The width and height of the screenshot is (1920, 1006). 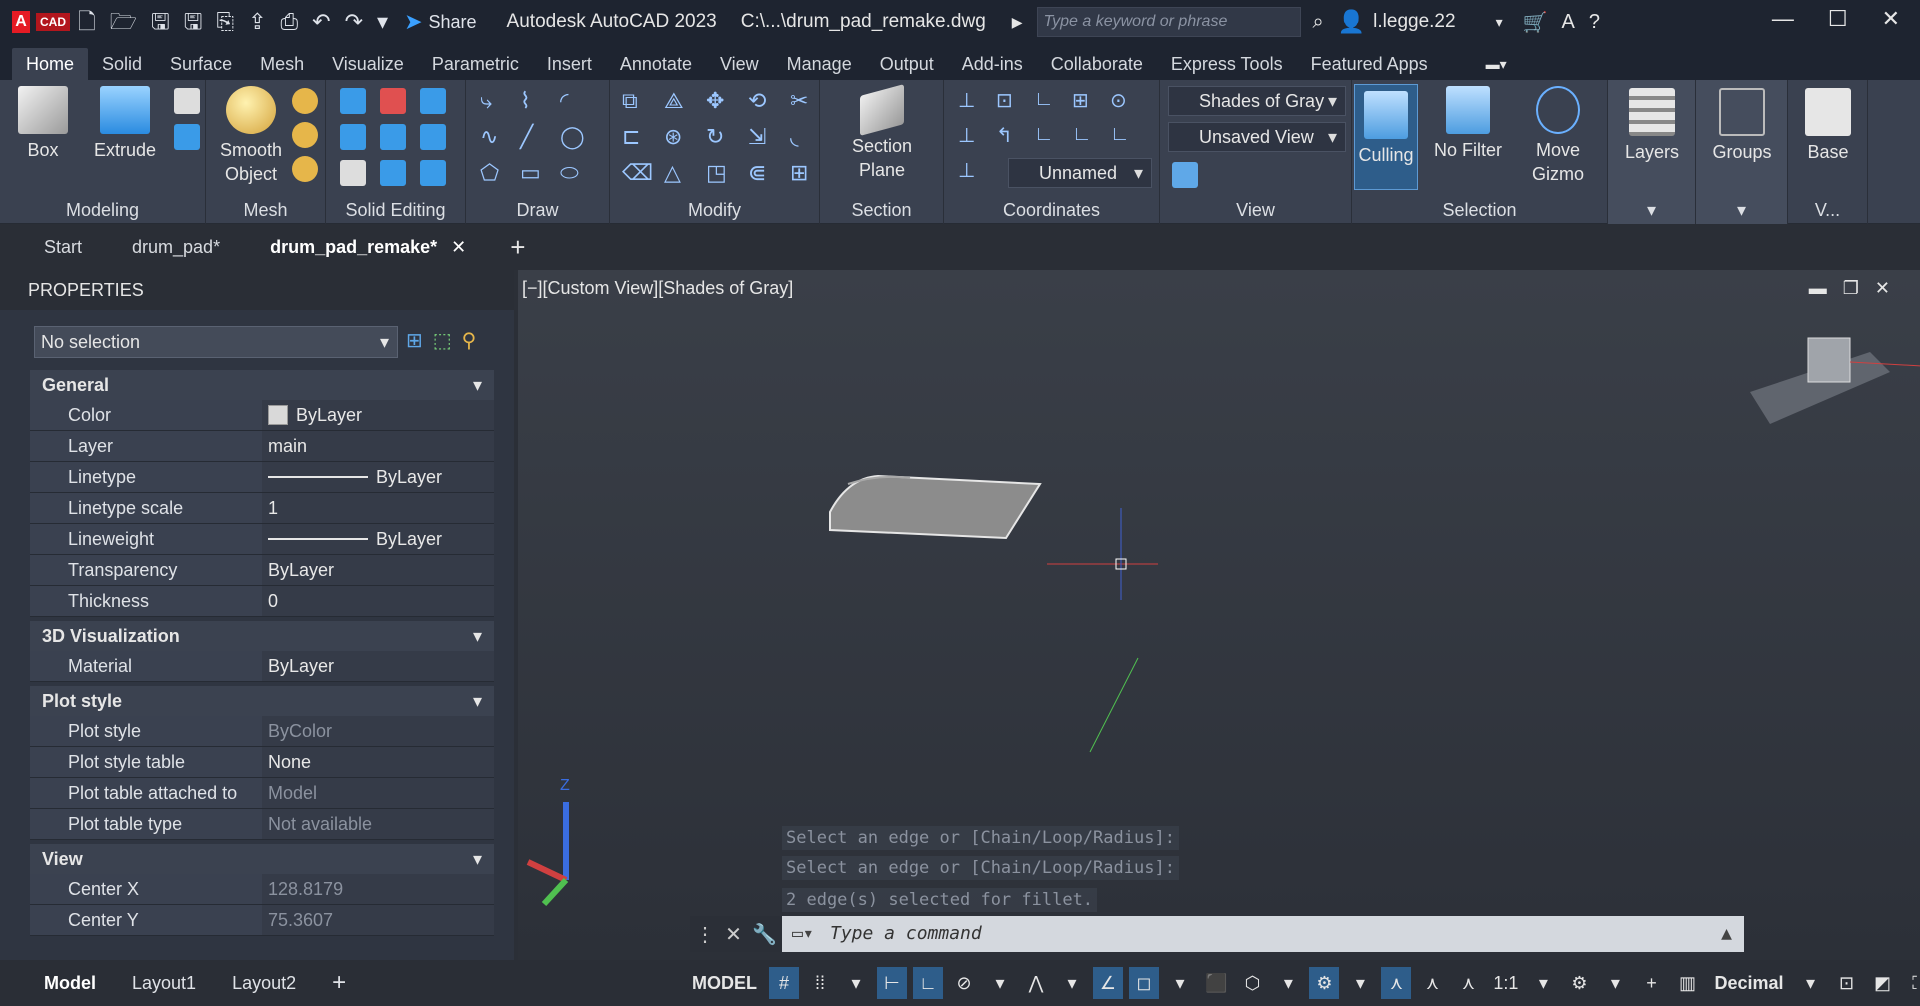 I want to click on ribbon-tab-view: View, so click(x=739, y=64).